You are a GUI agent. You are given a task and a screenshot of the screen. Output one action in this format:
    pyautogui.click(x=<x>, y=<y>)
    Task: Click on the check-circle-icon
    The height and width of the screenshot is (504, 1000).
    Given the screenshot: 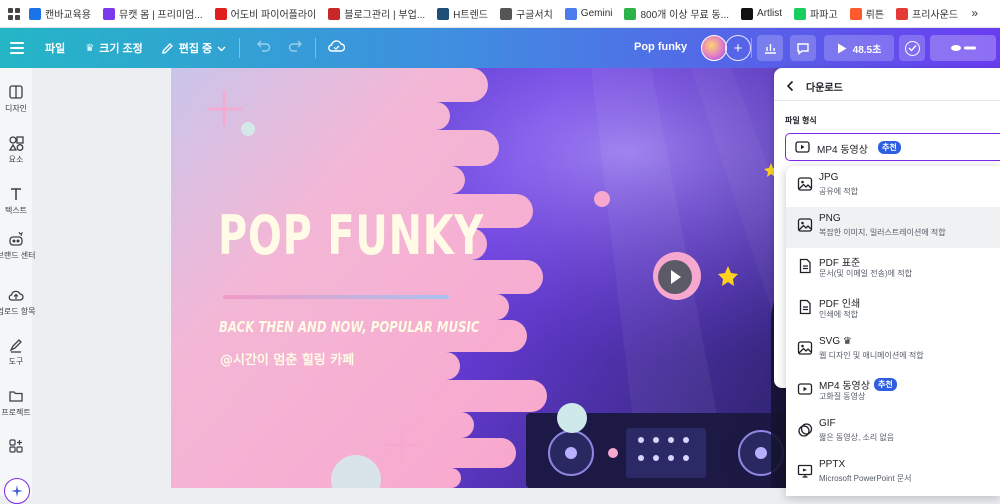 What is the action you would take?
    pyautogui.click(x=912, y=48)
    